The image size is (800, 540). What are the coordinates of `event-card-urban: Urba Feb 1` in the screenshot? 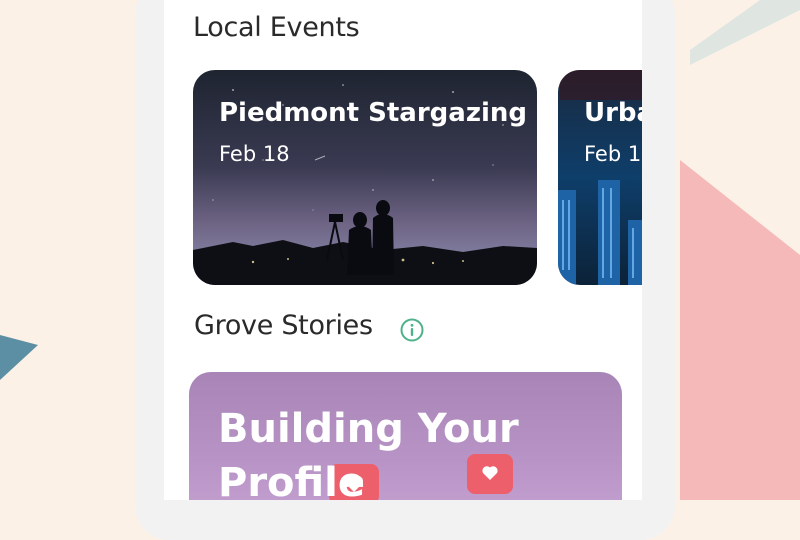 It's located at (600, 177).